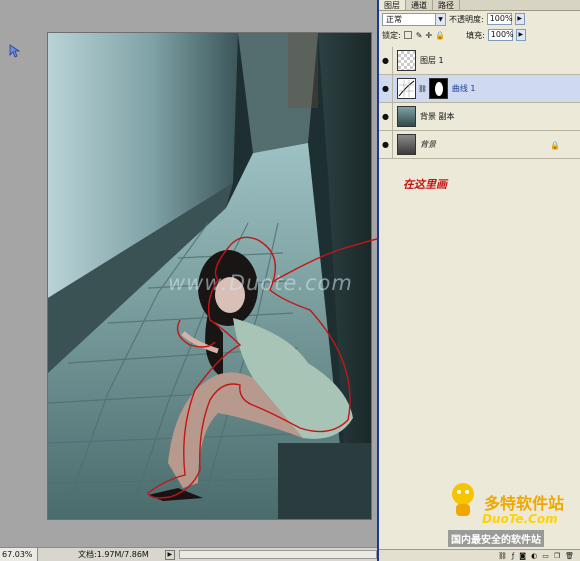  I want to click on layer-mask-thumbnail, so click(438, 88).